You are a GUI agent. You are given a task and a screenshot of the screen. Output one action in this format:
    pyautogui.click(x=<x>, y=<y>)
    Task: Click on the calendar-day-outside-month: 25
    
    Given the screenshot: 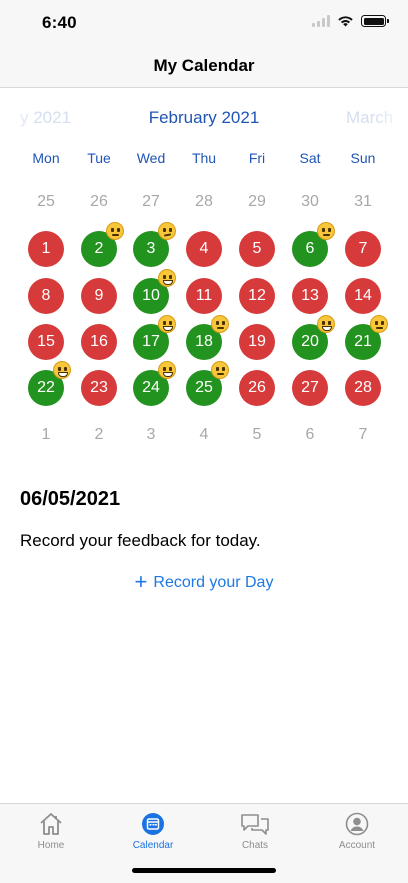 What is the action you would take?
    pyautogui.click(x=46, y=202)
    